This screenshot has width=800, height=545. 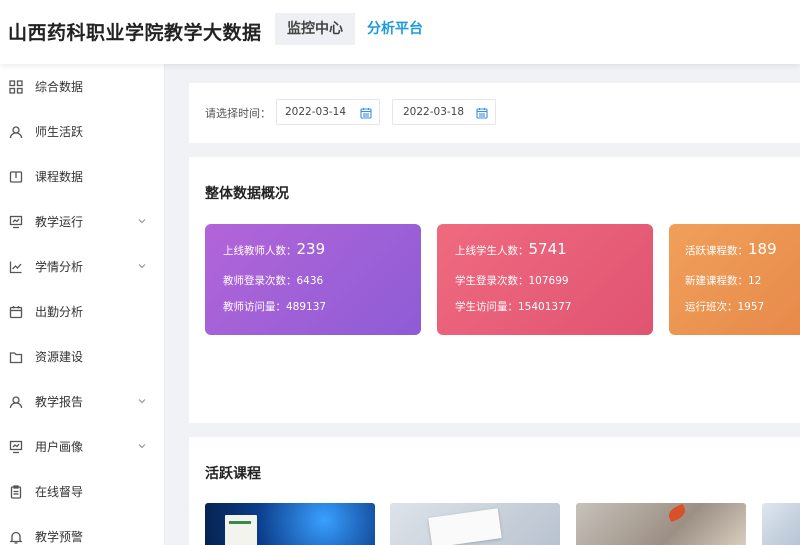 What do you see at coordinates (238, 113) in the screenshot?
I see `date-filter-label: 请选择时间：` at bounding box center [238, 113].